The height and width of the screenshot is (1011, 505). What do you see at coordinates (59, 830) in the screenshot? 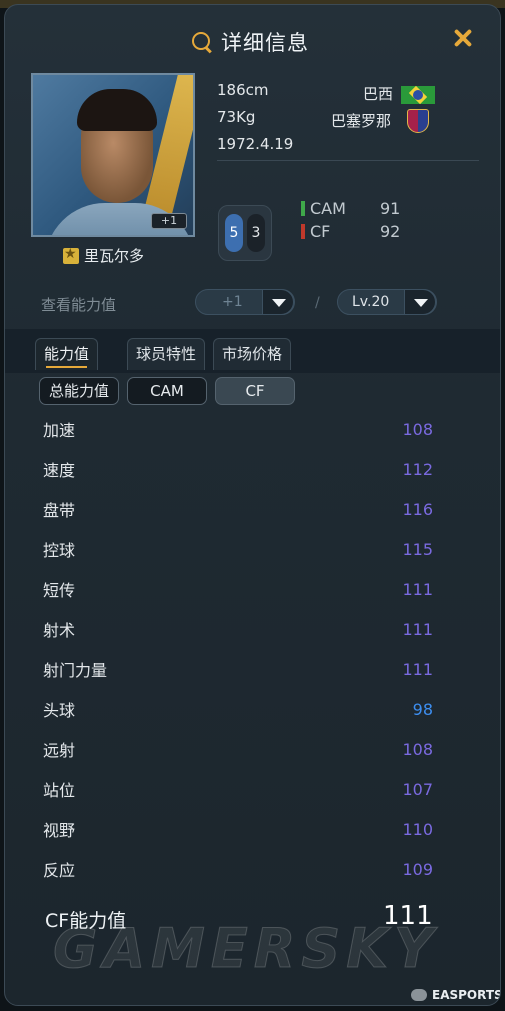
I see `stat-label: 视野` at bounding box center [59, 830].